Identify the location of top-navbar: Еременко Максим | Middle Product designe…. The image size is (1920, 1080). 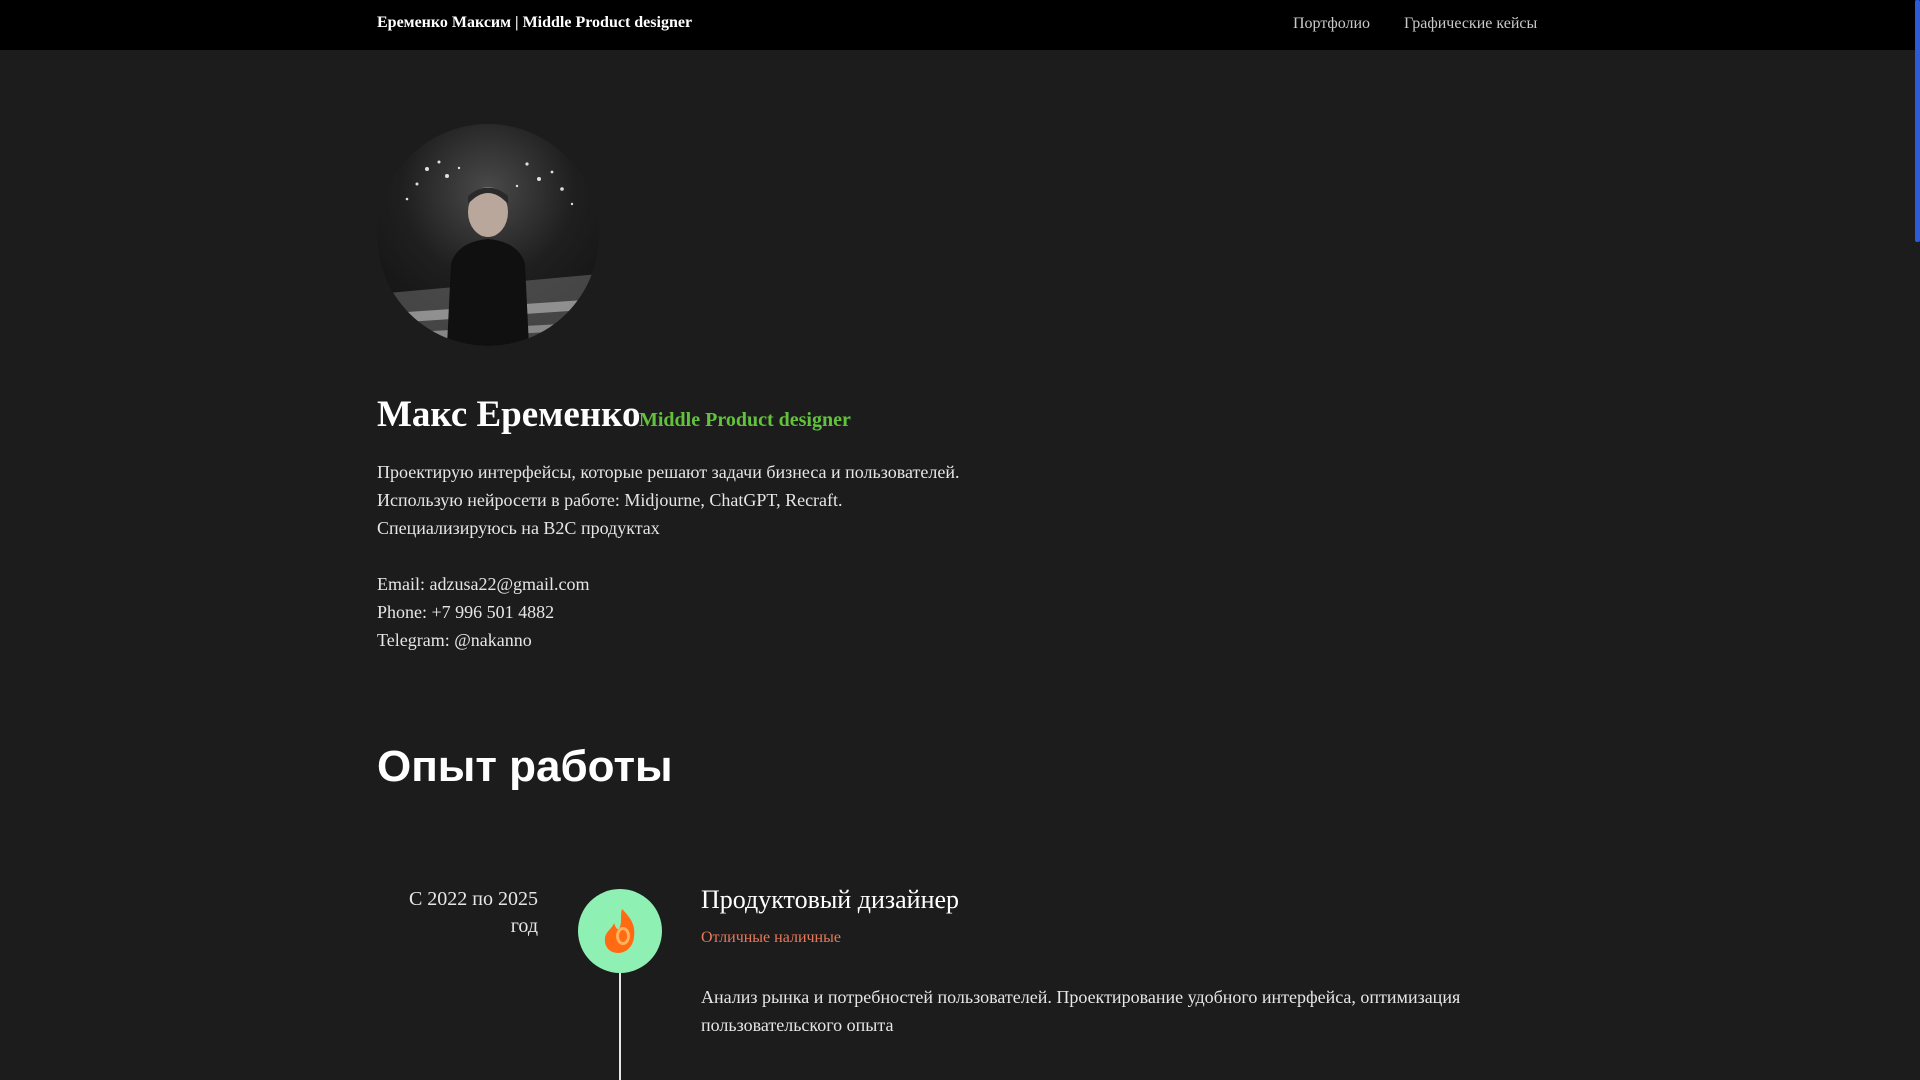
(957, 25).